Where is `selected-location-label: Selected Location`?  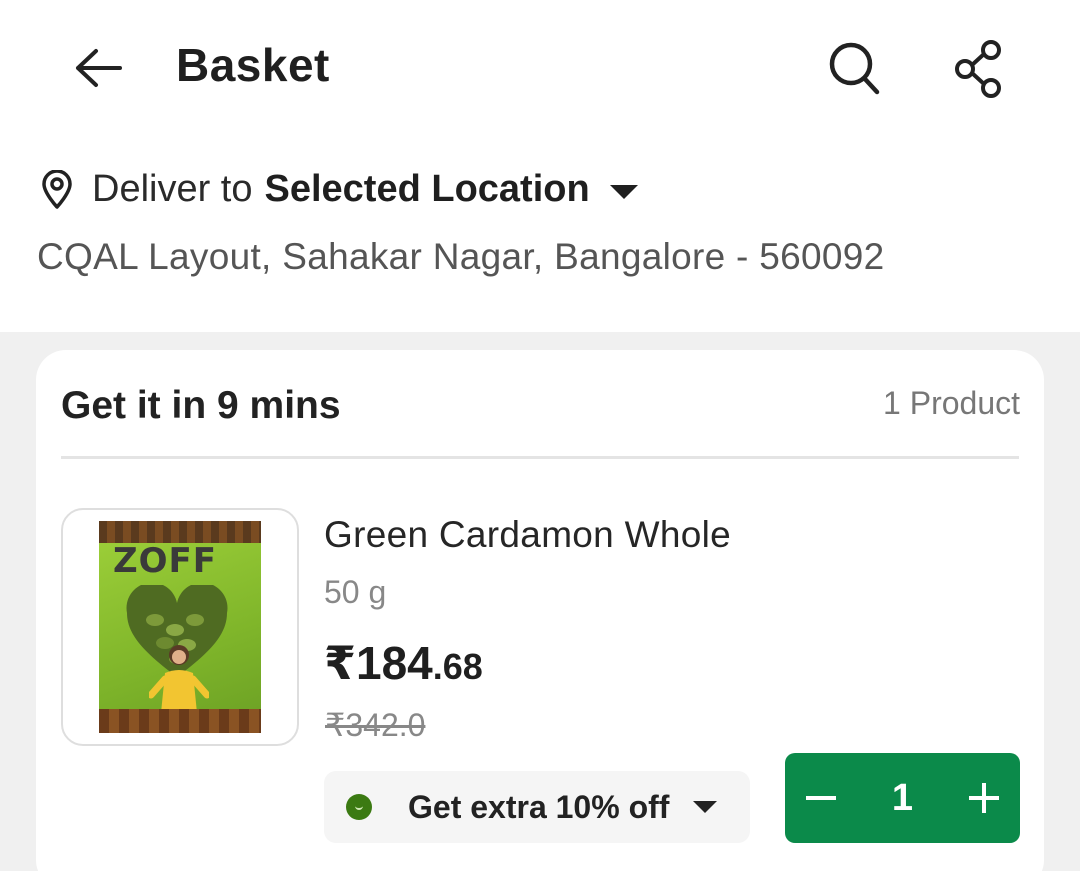
selected-location-label: Selected Location is located at coordinates (427, 189).